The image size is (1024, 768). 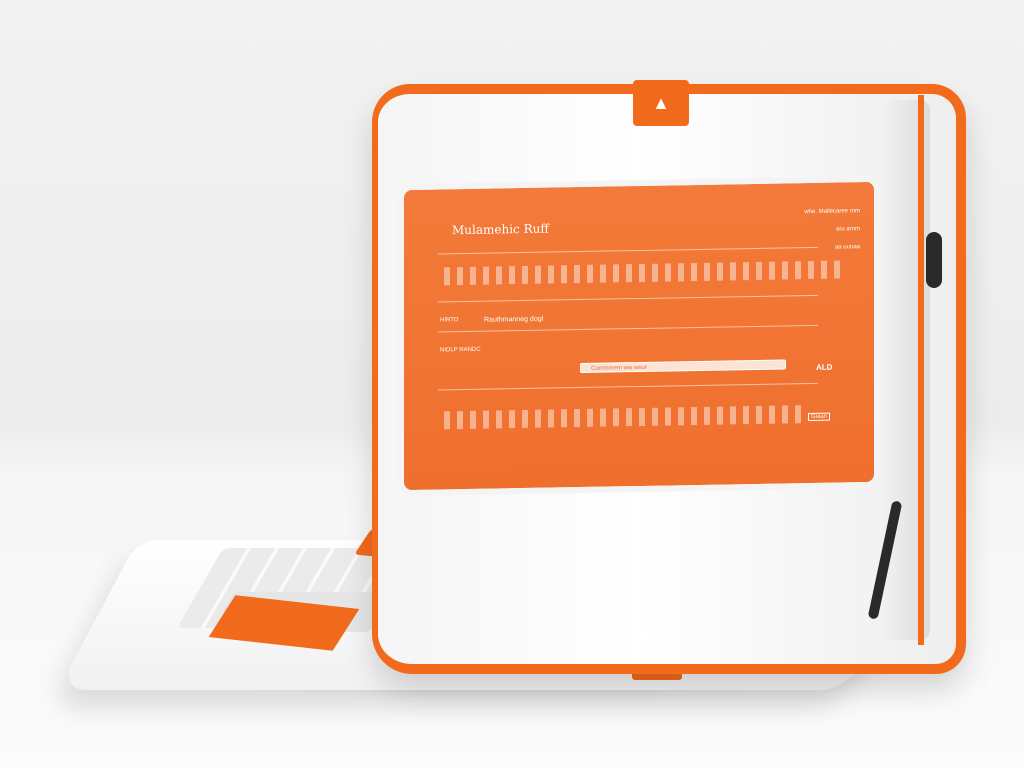 I want to click on search-input: Commmem ww weur, so click(x=683, y=366).